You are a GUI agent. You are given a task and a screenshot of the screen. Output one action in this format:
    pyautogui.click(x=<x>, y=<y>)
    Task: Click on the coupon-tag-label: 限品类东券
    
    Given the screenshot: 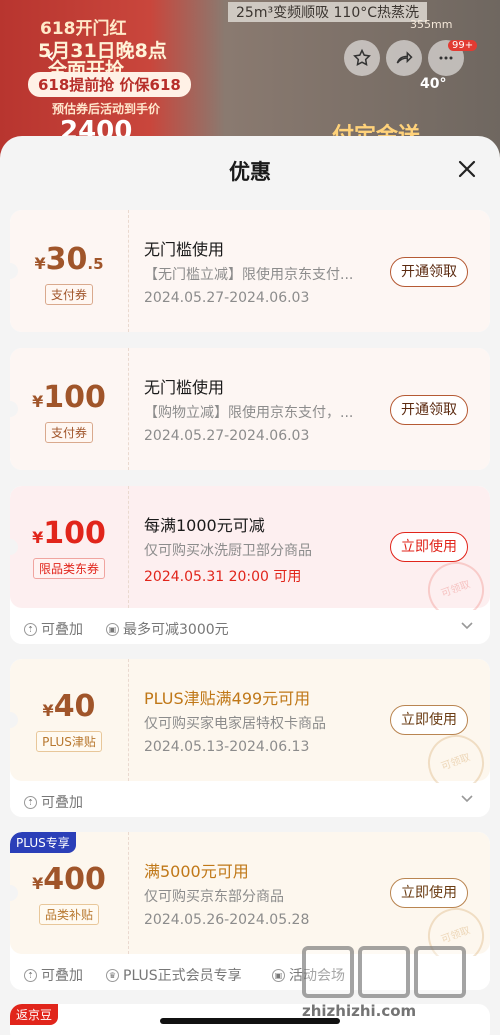 What is the action you would take?
    pyautogui.click(x=68, y=568)
    